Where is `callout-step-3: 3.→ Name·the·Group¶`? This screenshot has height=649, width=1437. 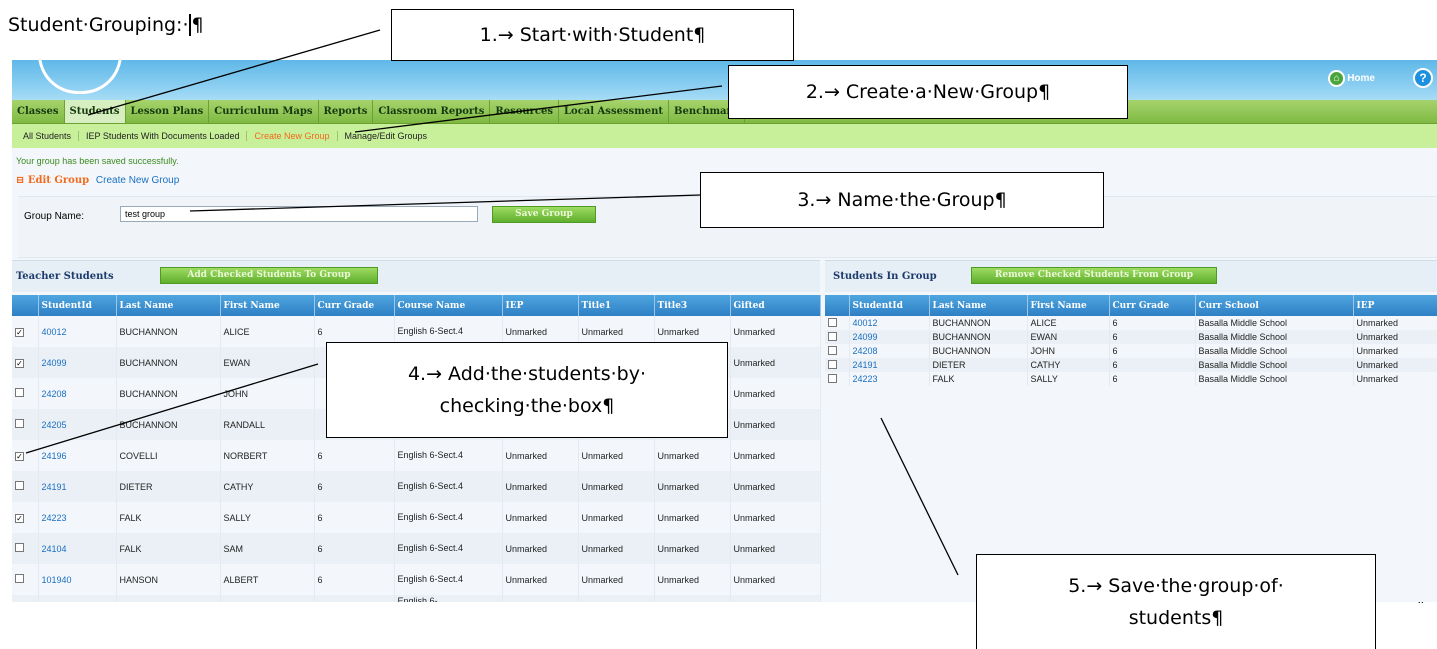
callout-step-3: 3.→ Name·the·Group¶ is located at coordinates (902, 200).